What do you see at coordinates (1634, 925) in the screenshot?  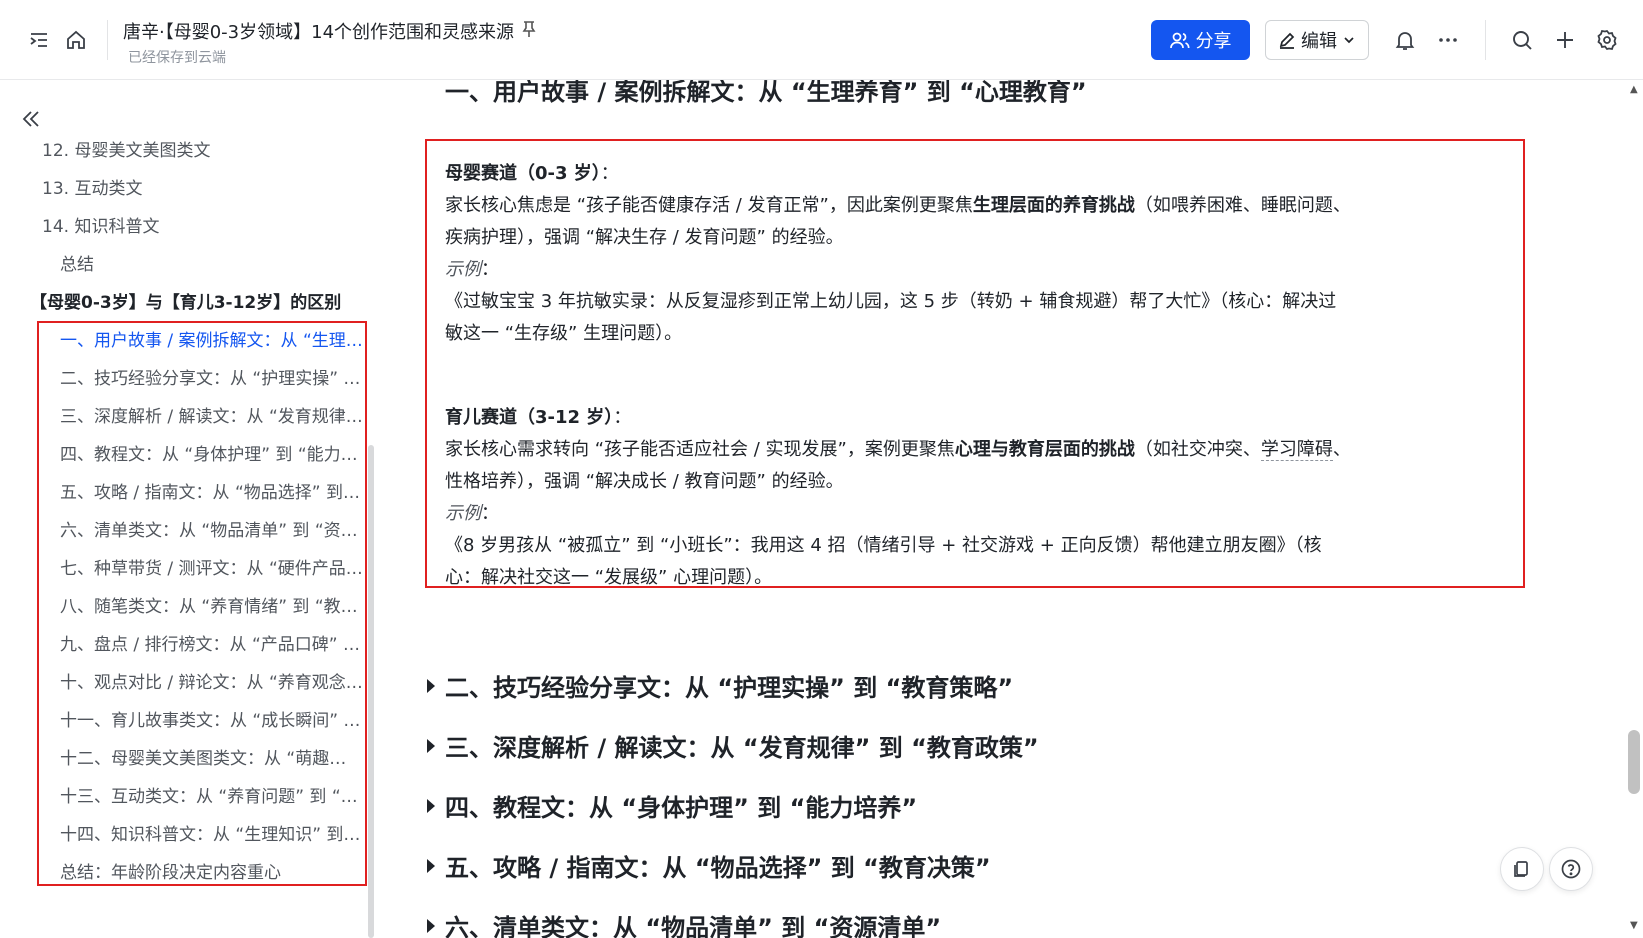 I see `scroll-down-icon: ▼` at bounding box center [1634, 925].